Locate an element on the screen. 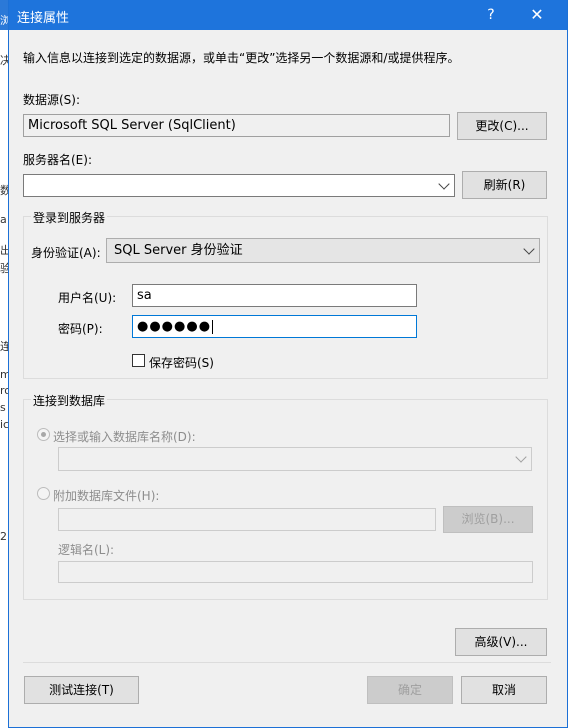 The height and width of the screenshot is (728, 568). username-input: sa is located at coordinates (274, 295).